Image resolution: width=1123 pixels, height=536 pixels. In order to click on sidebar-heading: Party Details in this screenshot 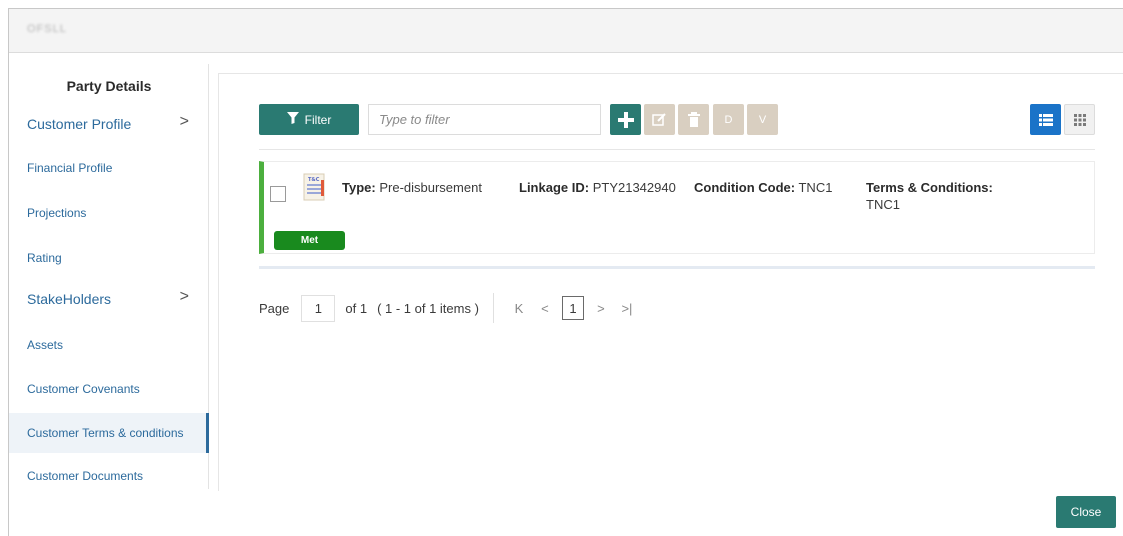, I will do `click(109, 86)`.